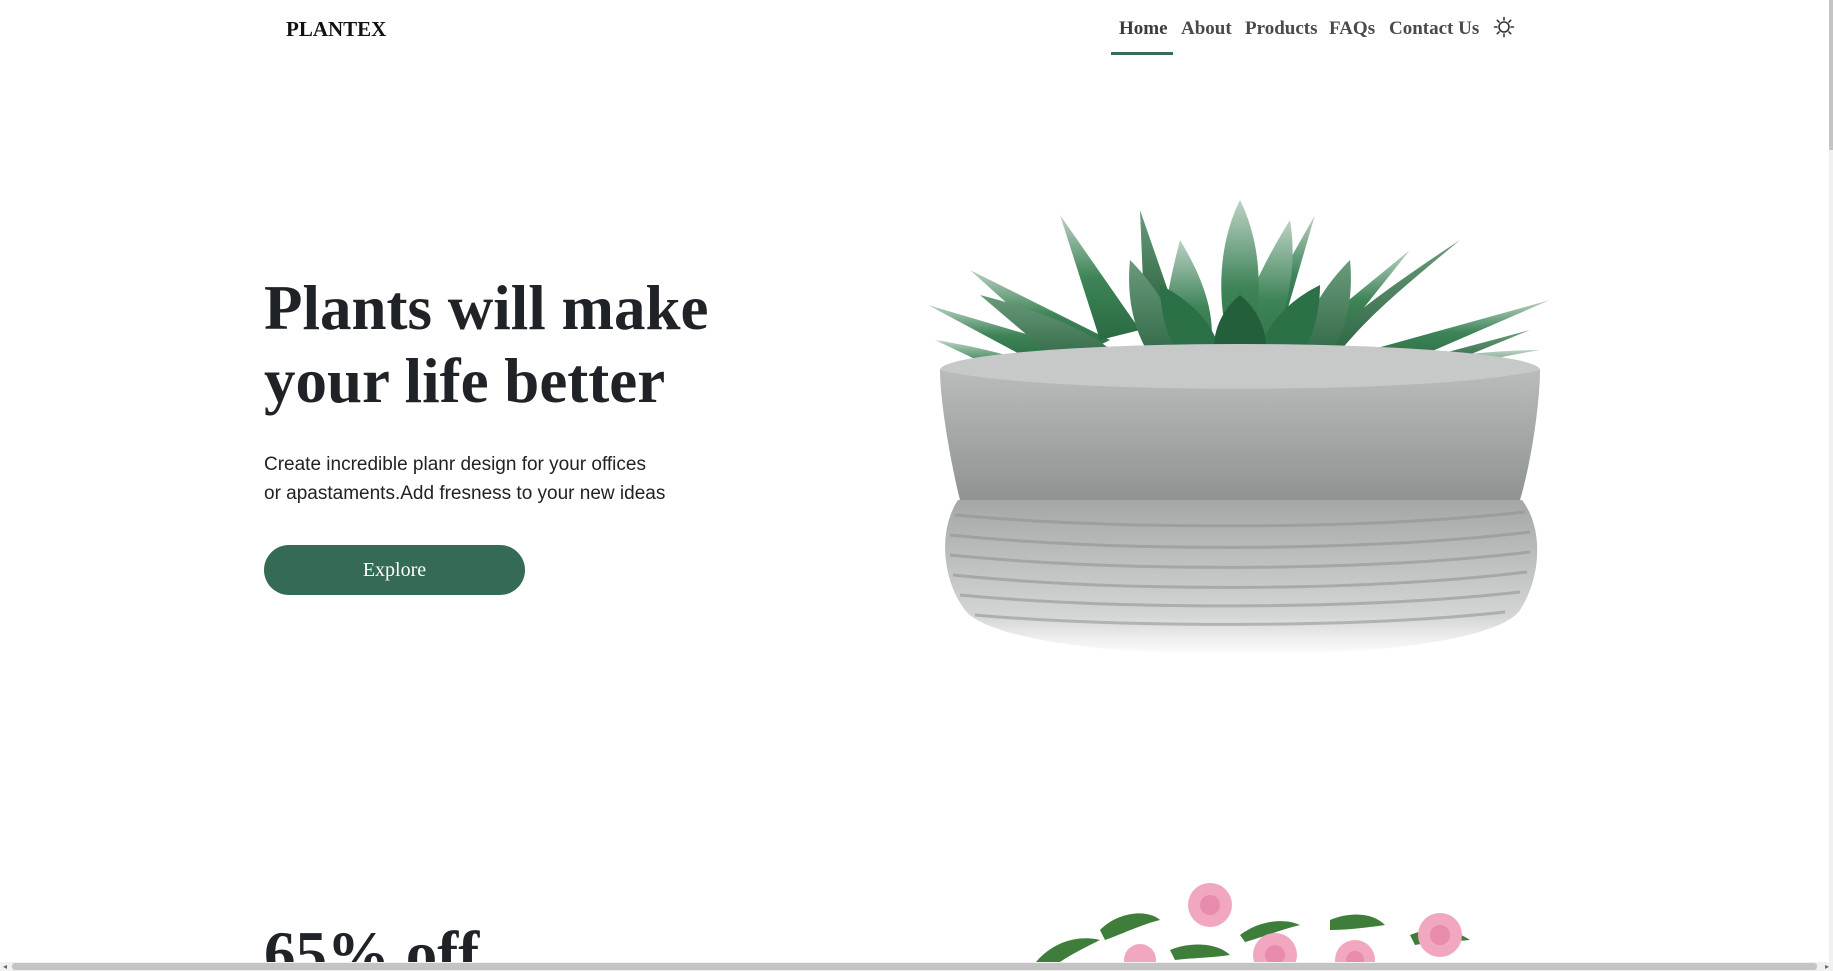 Image resolution: width=1833 pixels, height=971 pixels. What do you see at coordinates (1831, 75) in the screenshot?
I see `vertical-scrollbar-thumb` at bounding box center [1831, 75].